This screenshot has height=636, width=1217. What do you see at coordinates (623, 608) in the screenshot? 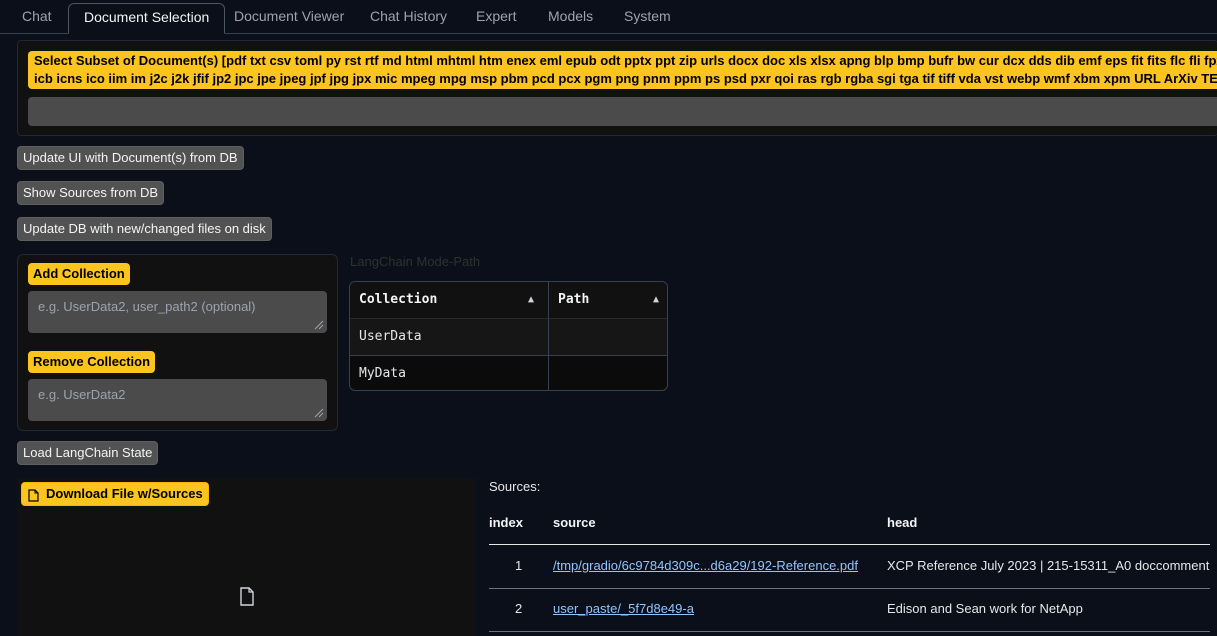
I see `source-link: user_paste/_5f7d8e49-a` at bounding box center [623, 608].